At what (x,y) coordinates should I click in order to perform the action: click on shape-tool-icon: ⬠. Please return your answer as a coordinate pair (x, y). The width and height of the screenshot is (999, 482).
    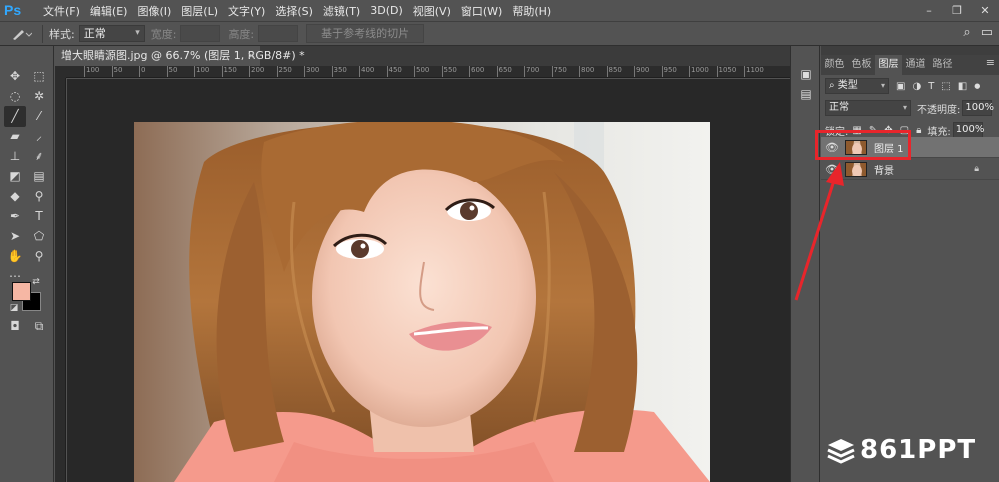
    Looking at the image, I should click on (39, 236).